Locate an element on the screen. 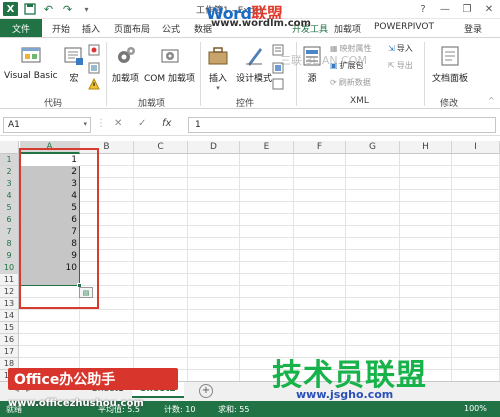  row-header-3: 3 is located at coordinates (9, 184).